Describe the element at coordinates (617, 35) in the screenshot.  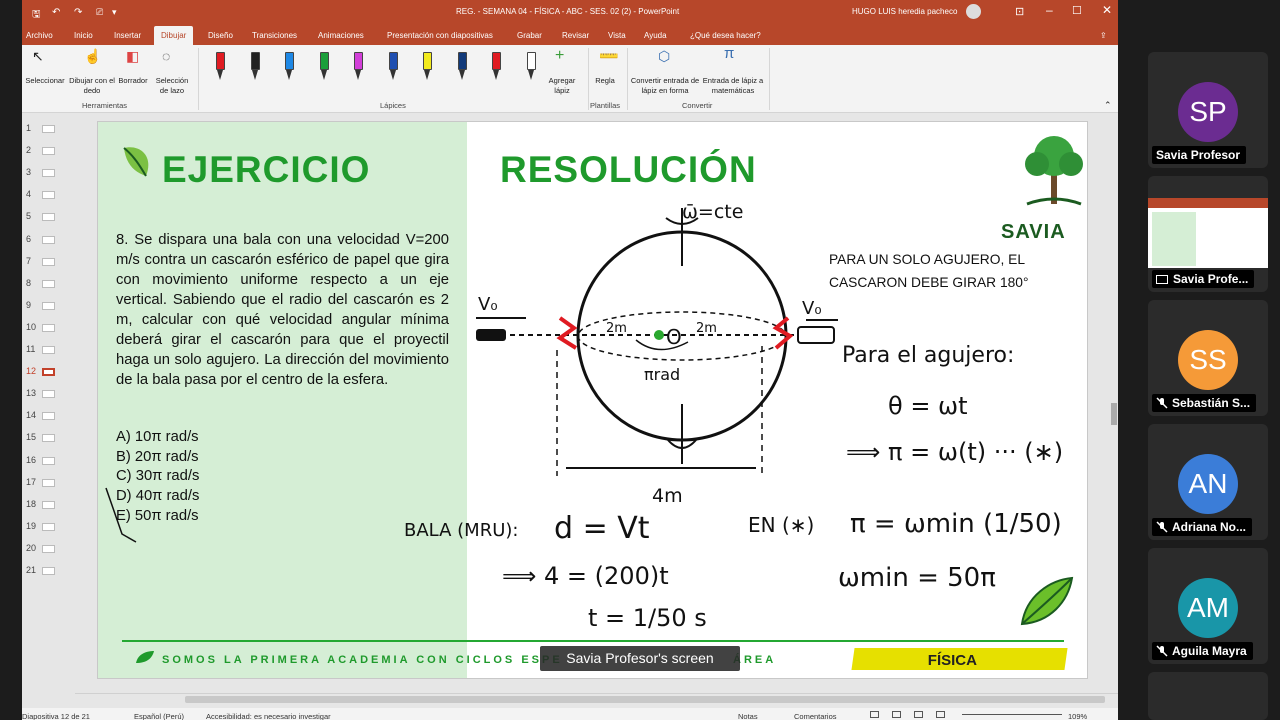
I see `tab-vista: Vista` at that location.